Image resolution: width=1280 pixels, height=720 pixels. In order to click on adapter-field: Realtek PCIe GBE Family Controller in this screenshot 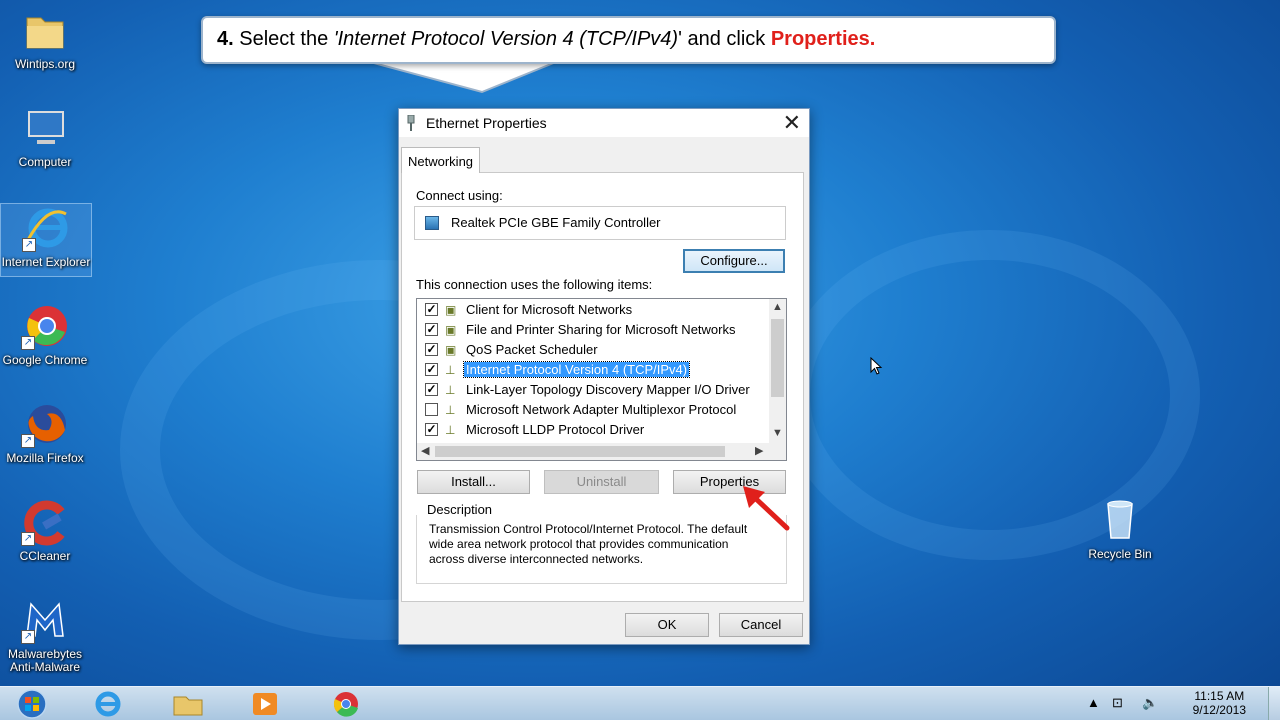, I will do `click(600, 223)`.